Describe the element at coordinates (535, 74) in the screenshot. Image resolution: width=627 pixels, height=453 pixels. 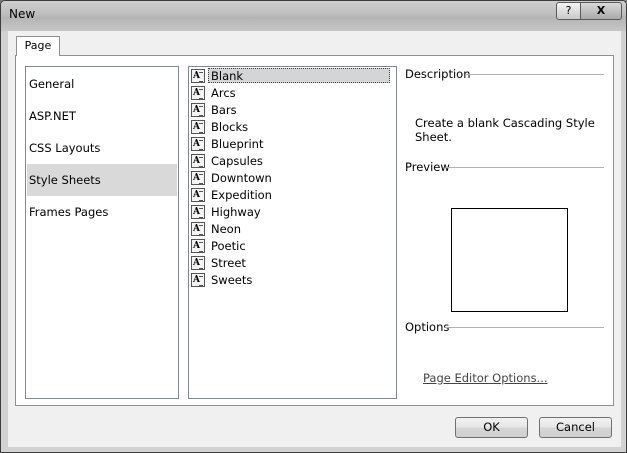
I see `description-divider` at that location.